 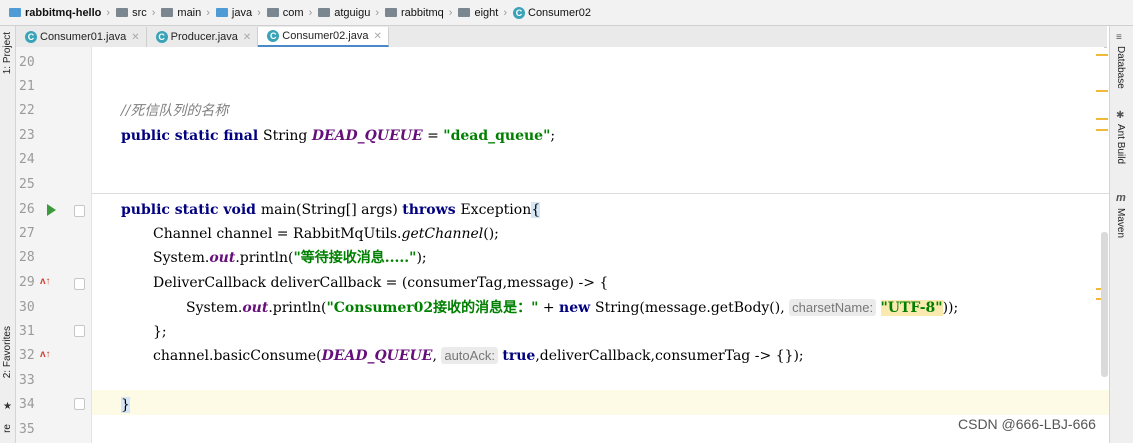 I want to click on code-line-22: //死信队列的名称, so click(x=175, y=111).